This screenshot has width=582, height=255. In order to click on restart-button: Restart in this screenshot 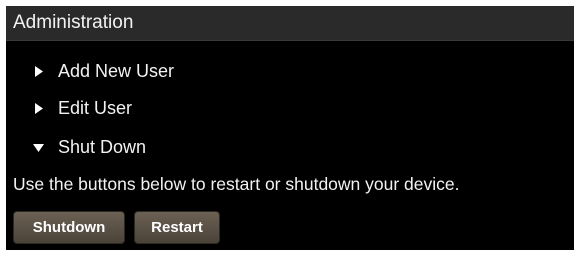, I will do `click(177, 227)`.